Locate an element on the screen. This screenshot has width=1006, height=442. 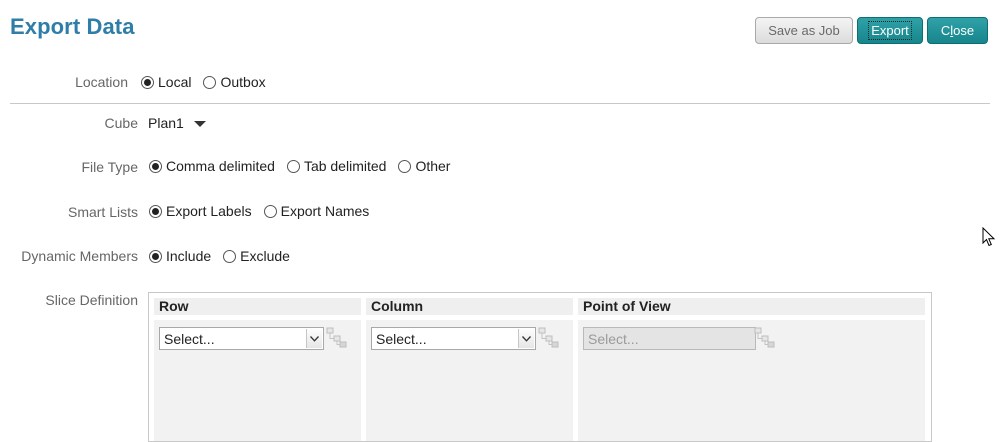
cube-value: Plan1 is located at coordinates (166, 123).